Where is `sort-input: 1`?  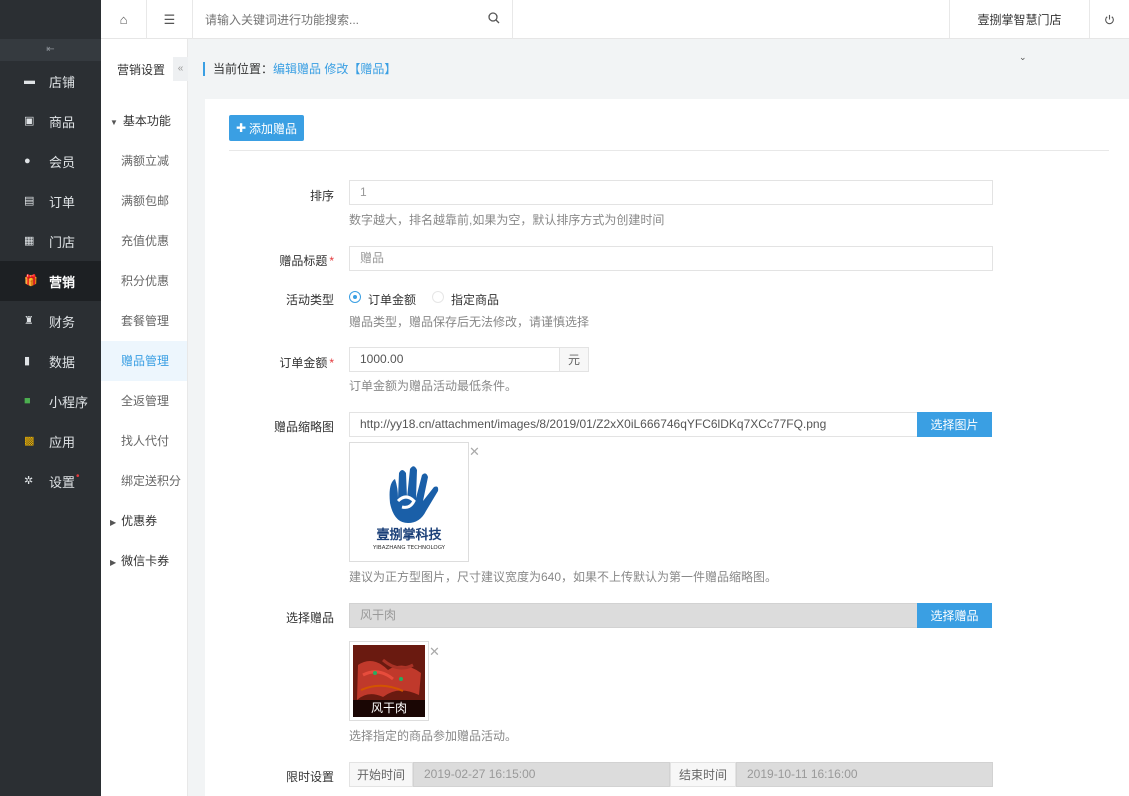
sort-input: 1 is located at coordinates (671, 192).